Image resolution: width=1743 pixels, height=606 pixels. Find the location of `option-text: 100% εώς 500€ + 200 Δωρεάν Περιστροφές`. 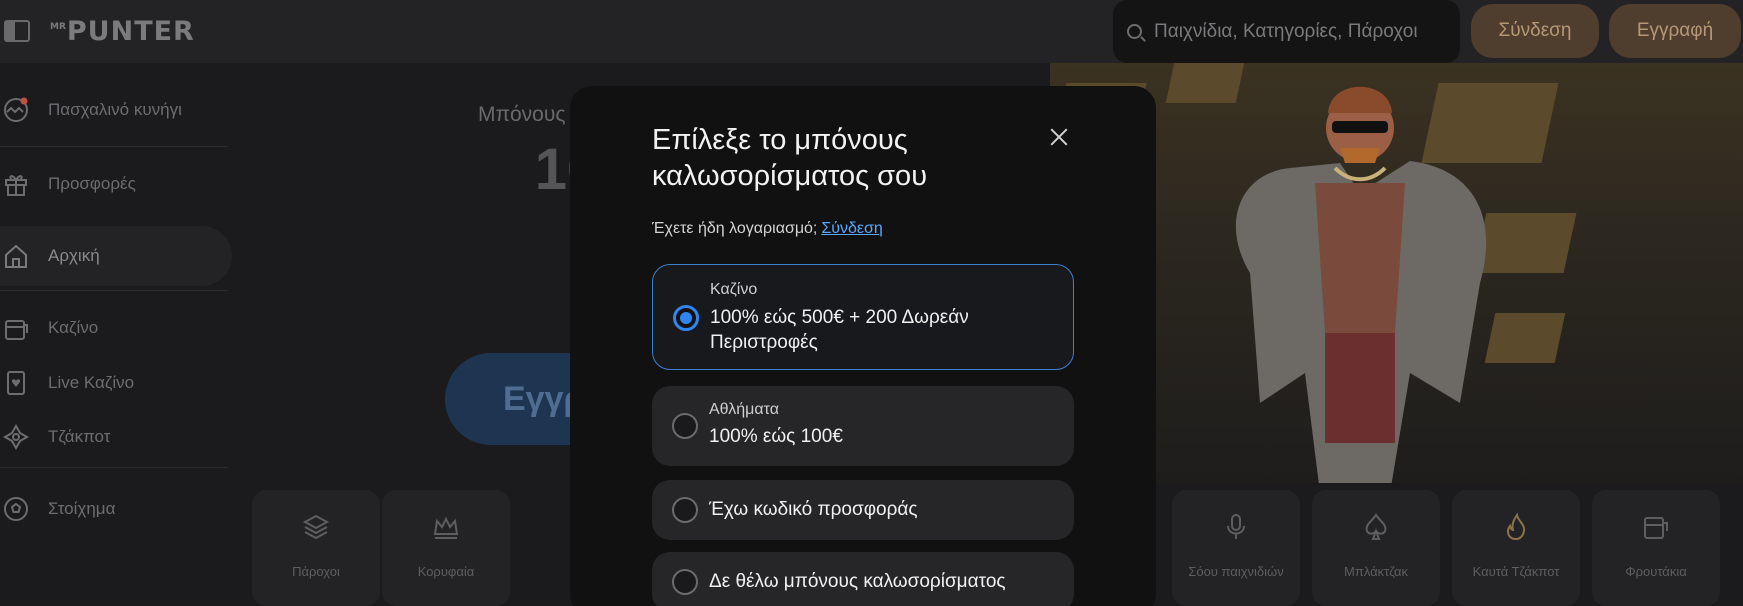

option-text: 100% εώς 500€ + 200 Δωρεάν Περιστροφές is located at coordinates (839, 330).